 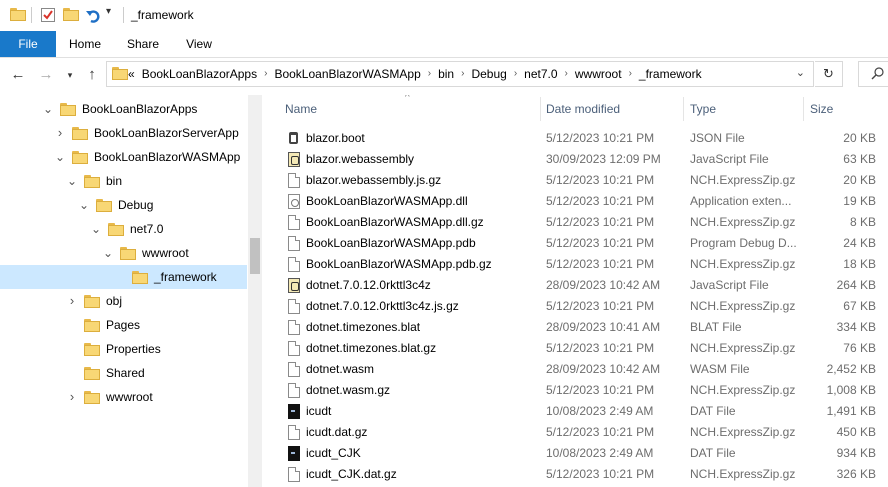 What do you see at coordinates (720, 369) in the screenshot?
I see `file-type: WASM File` at bounding box center [720, 369].